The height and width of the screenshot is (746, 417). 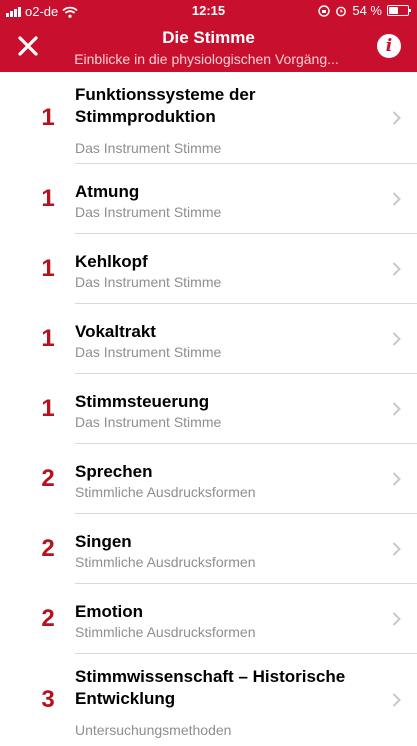 What do you see at coordinates (153, 730) in the screenshot?
I see `chapter-section: Untersuchungsmethoden` at bounding box center [153, 730].